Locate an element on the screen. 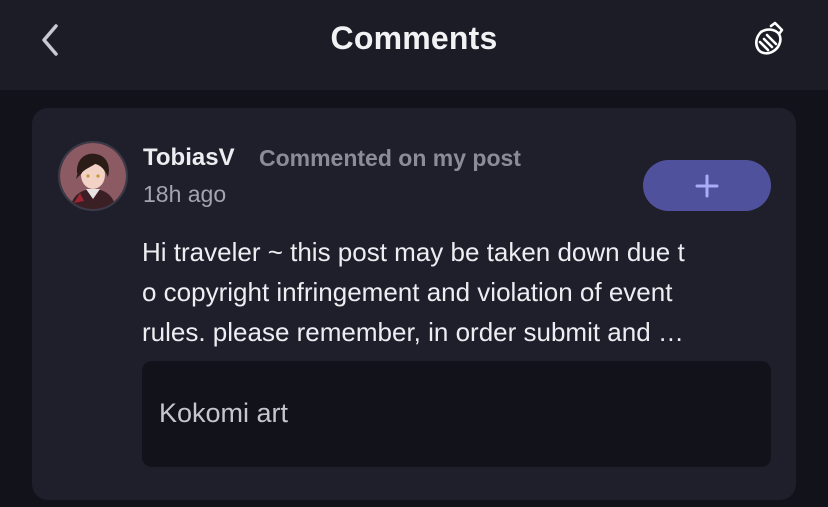 The height and width of the screenshot is (507, 828). follow-button is located at coordinates (707, 185).